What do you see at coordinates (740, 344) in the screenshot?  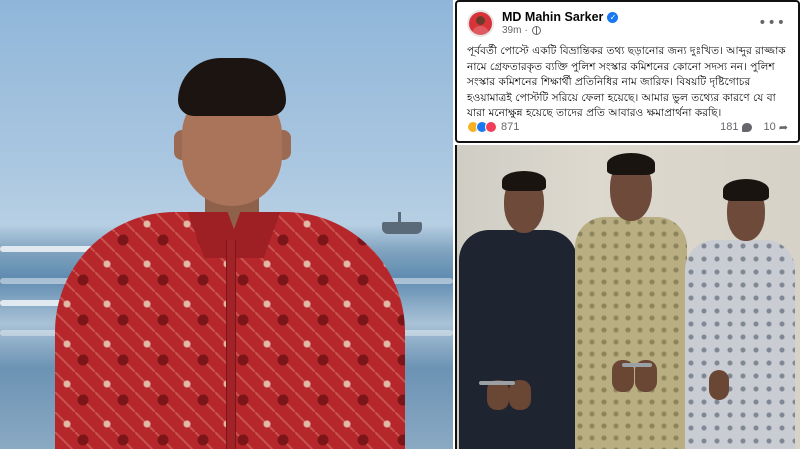 I see `person-right-light-shirt` at bounding box center [740, 344].